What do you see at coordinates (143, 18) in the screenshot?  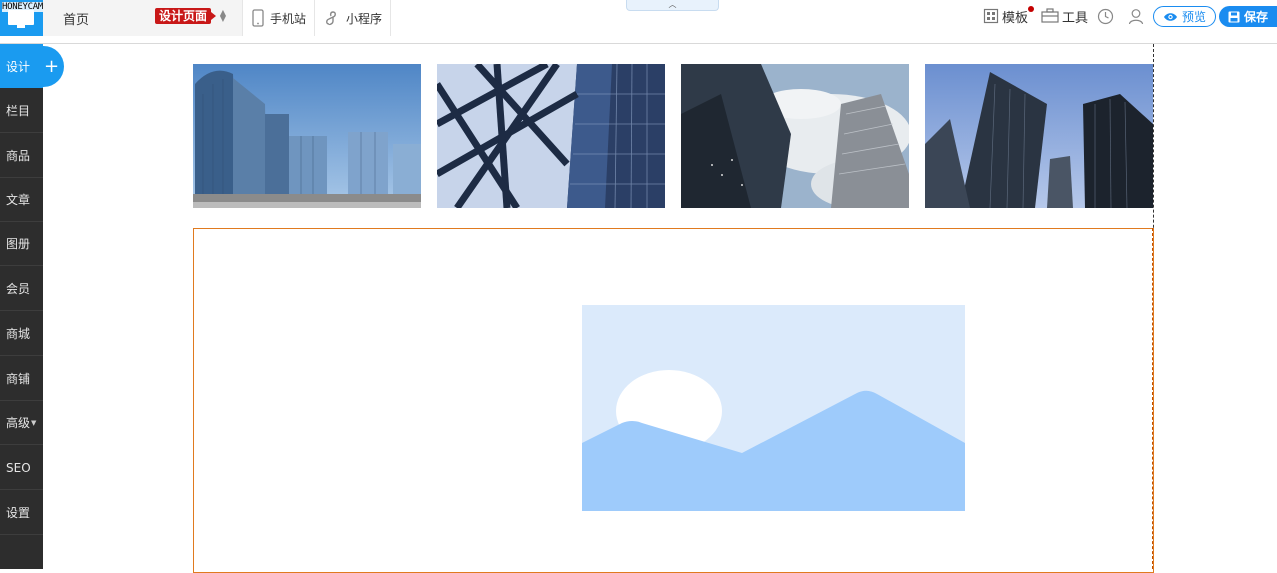 I see `page-selector: 首页 设计页面 ▲ ▼` at bounding box center [143, 18].